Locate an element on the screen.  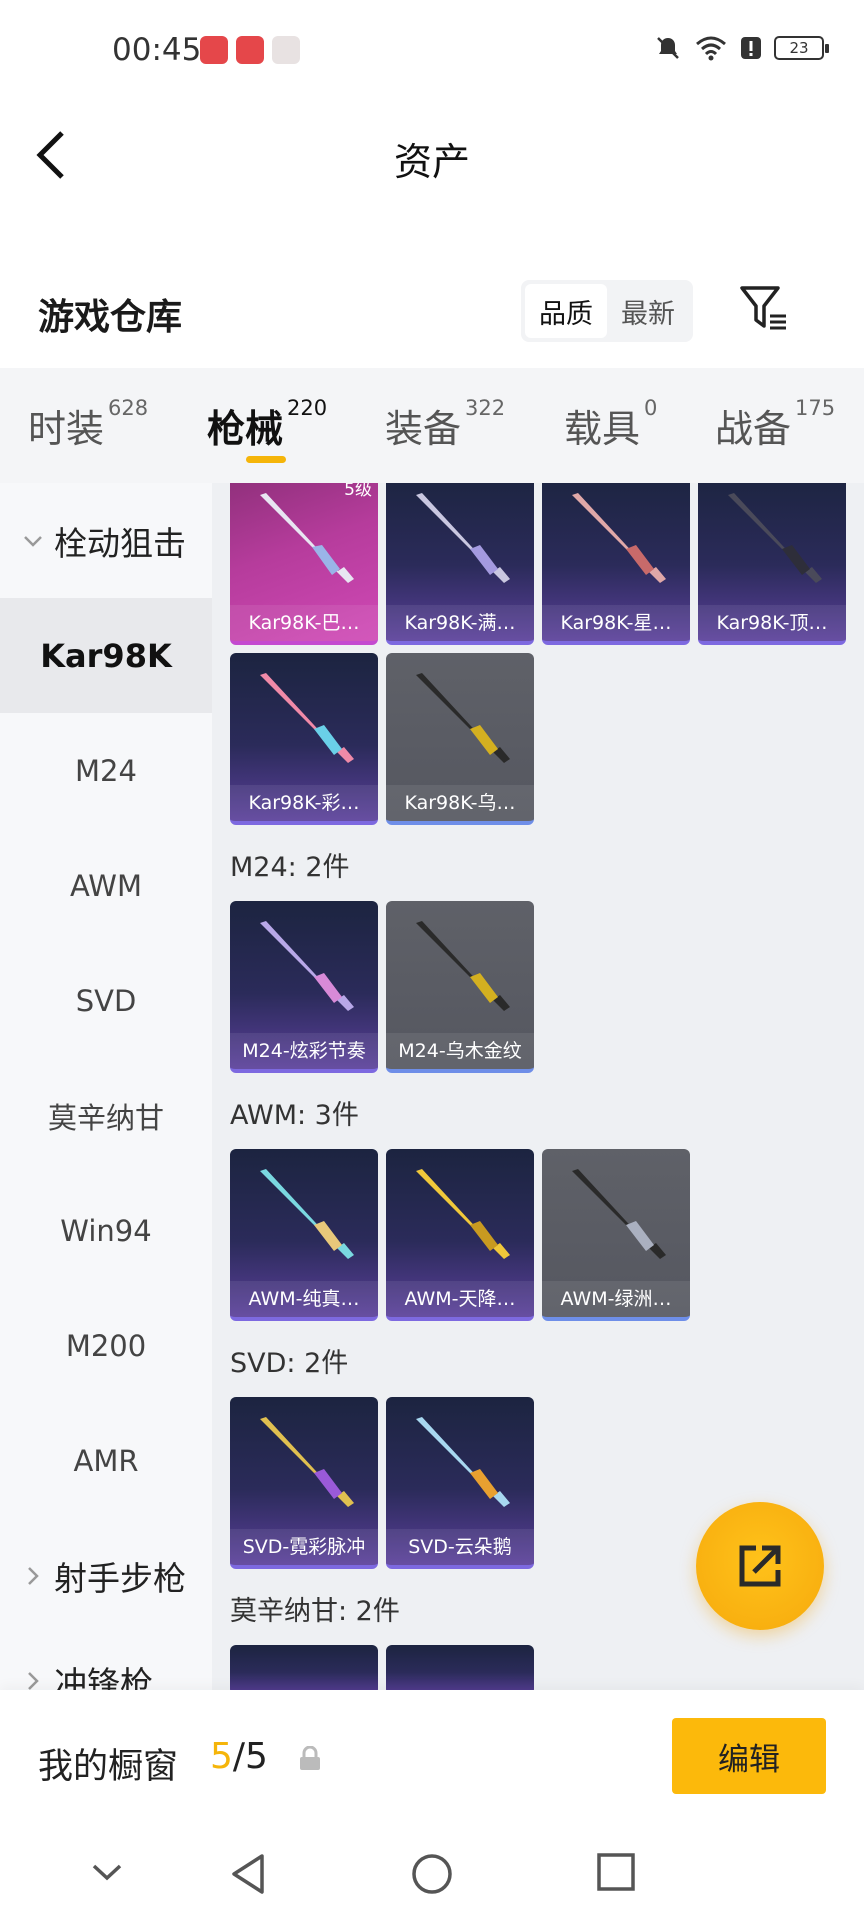
status-bar: 00:45 23 is located at coordinates (432, 52).